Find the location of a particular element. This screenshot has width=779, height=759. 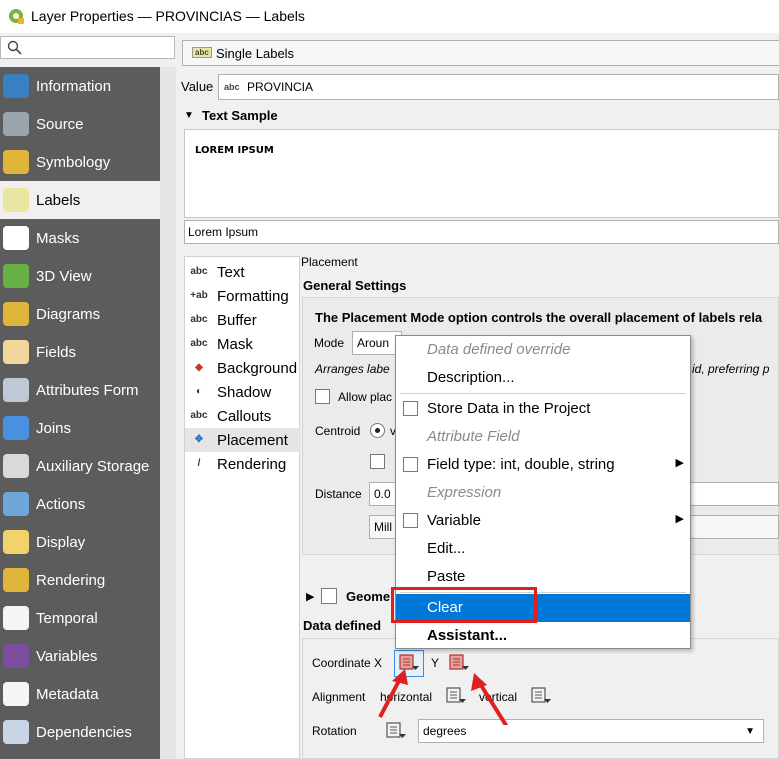

rotation-unit-value: degrees is located at coordinates (445, 731).